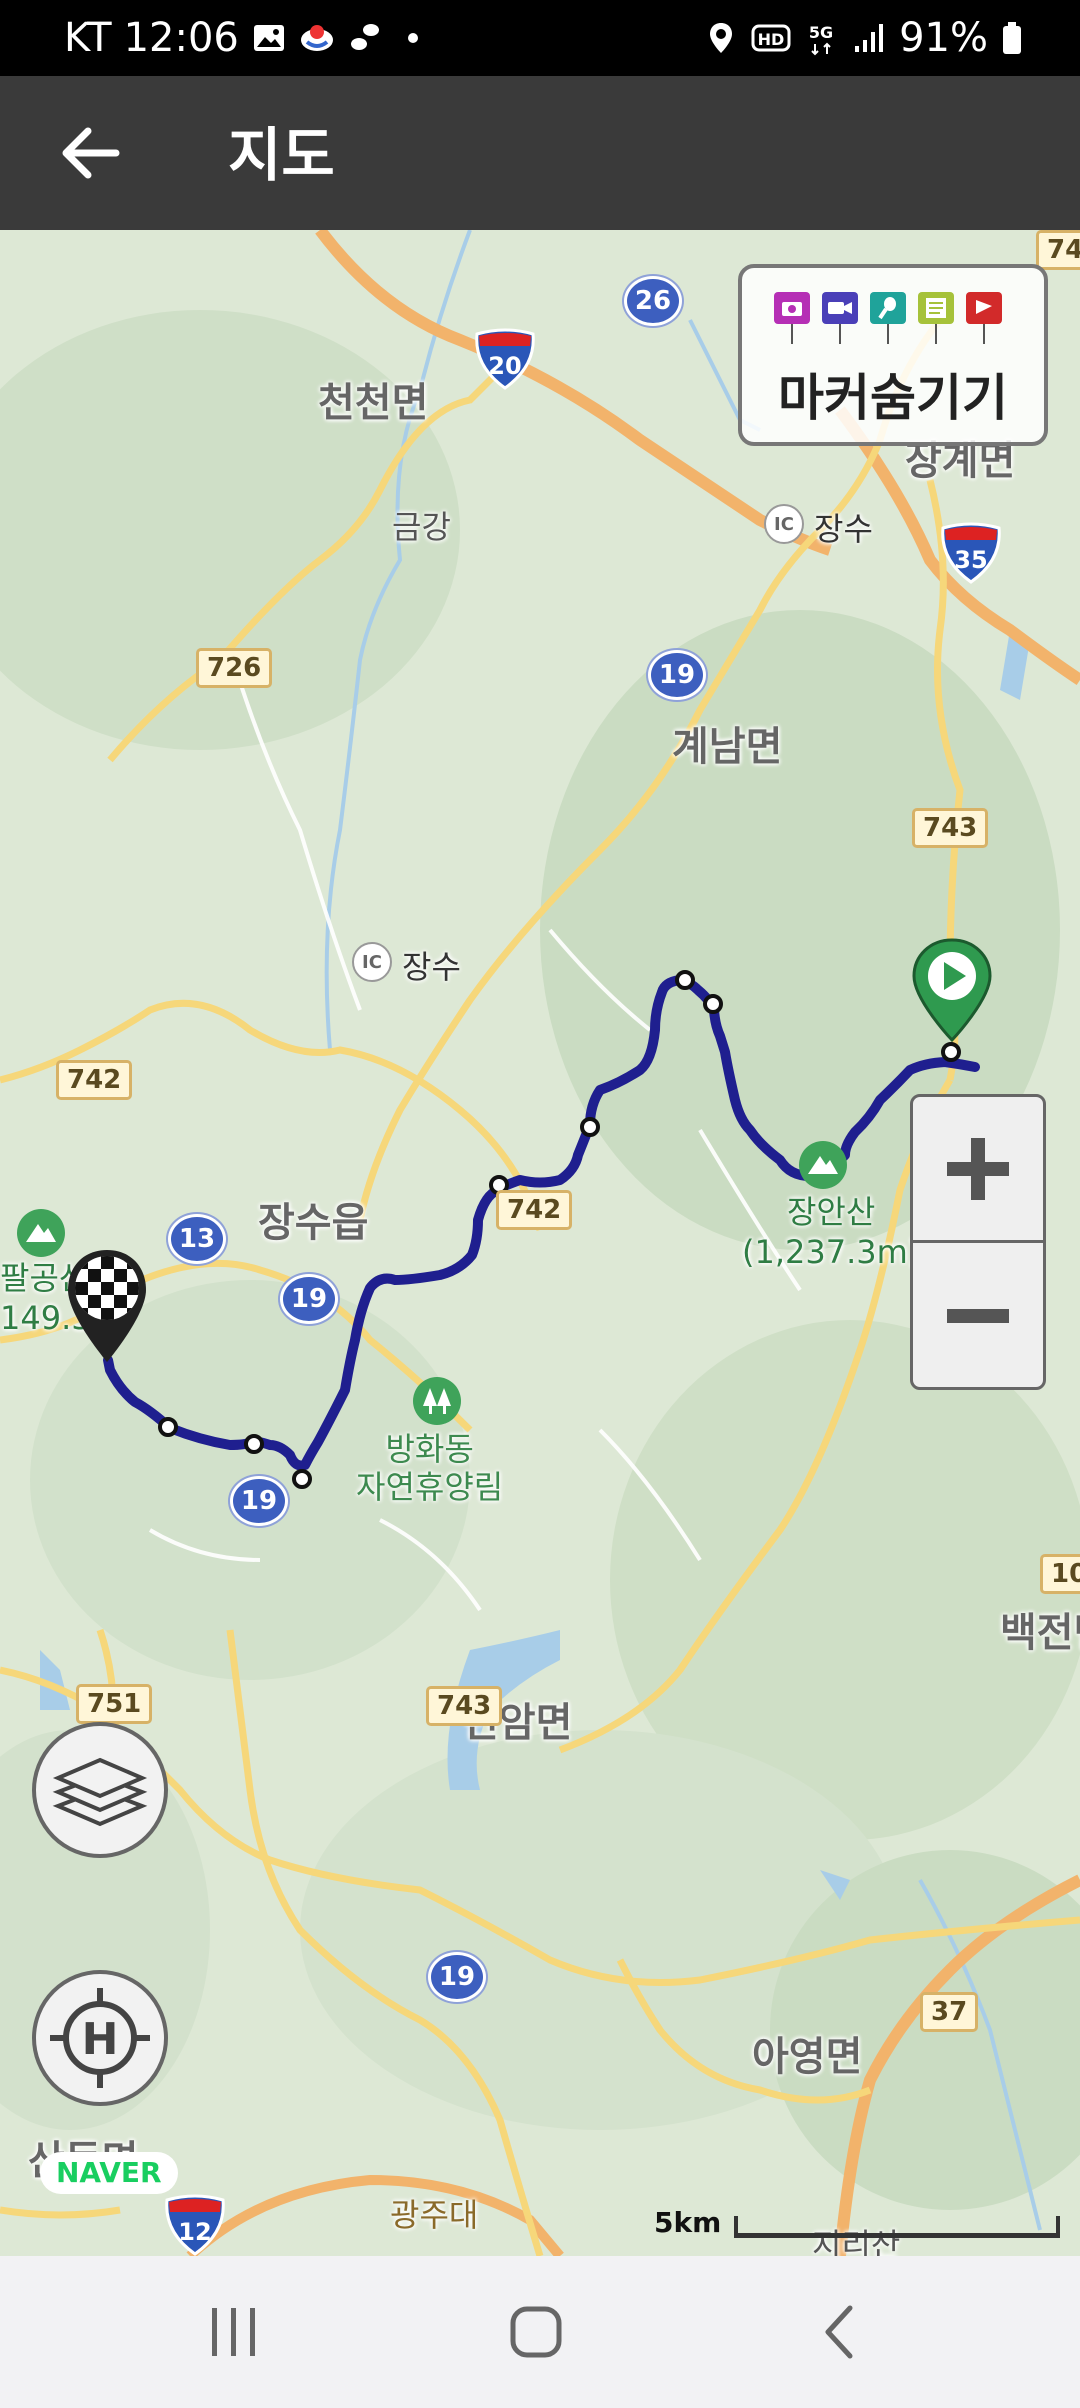 The width and height of the screenshot is (1080, 2408). I want to click on label-gyenam: 계남면, so click(727, 747).